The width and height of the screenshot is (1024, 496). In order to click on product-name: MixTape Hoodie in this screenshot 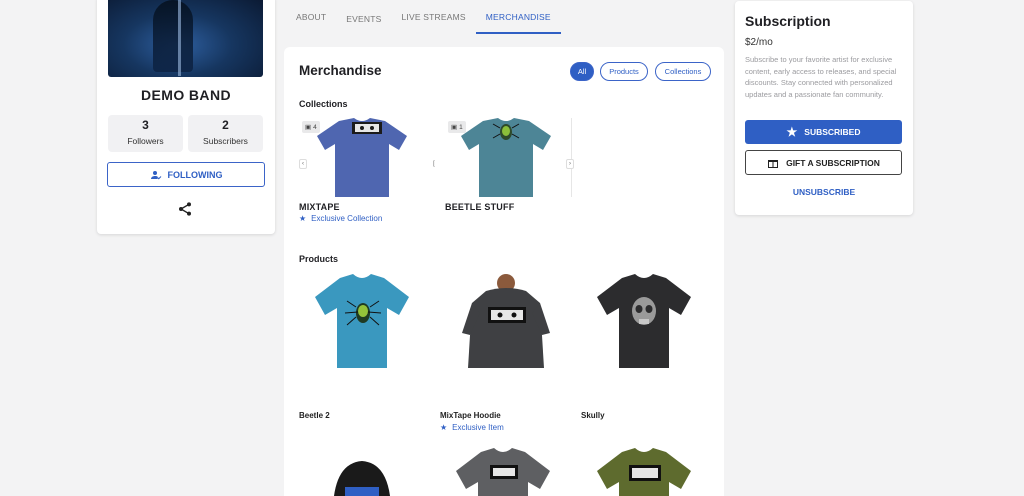, I will do `click(470, 415)`.